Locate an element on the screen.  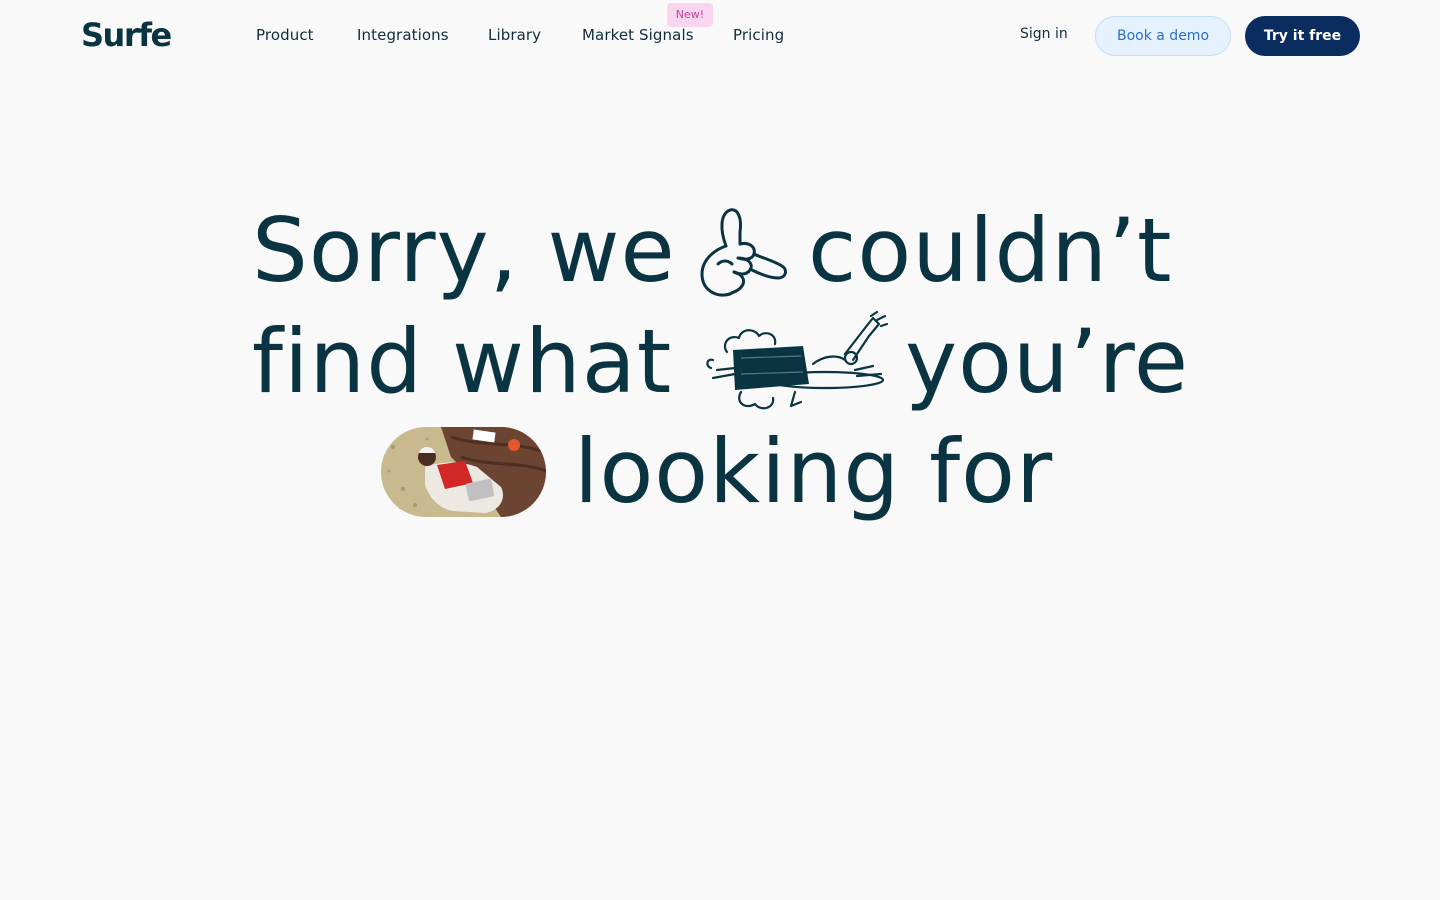
nav-integrations: Integrations is located at coordinates (403, 35).